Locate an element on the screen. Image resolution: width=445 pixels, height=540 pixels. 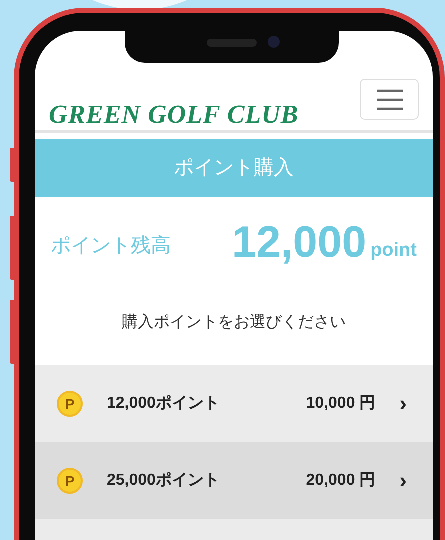
camera-lens is located at coordinates (274, 42).